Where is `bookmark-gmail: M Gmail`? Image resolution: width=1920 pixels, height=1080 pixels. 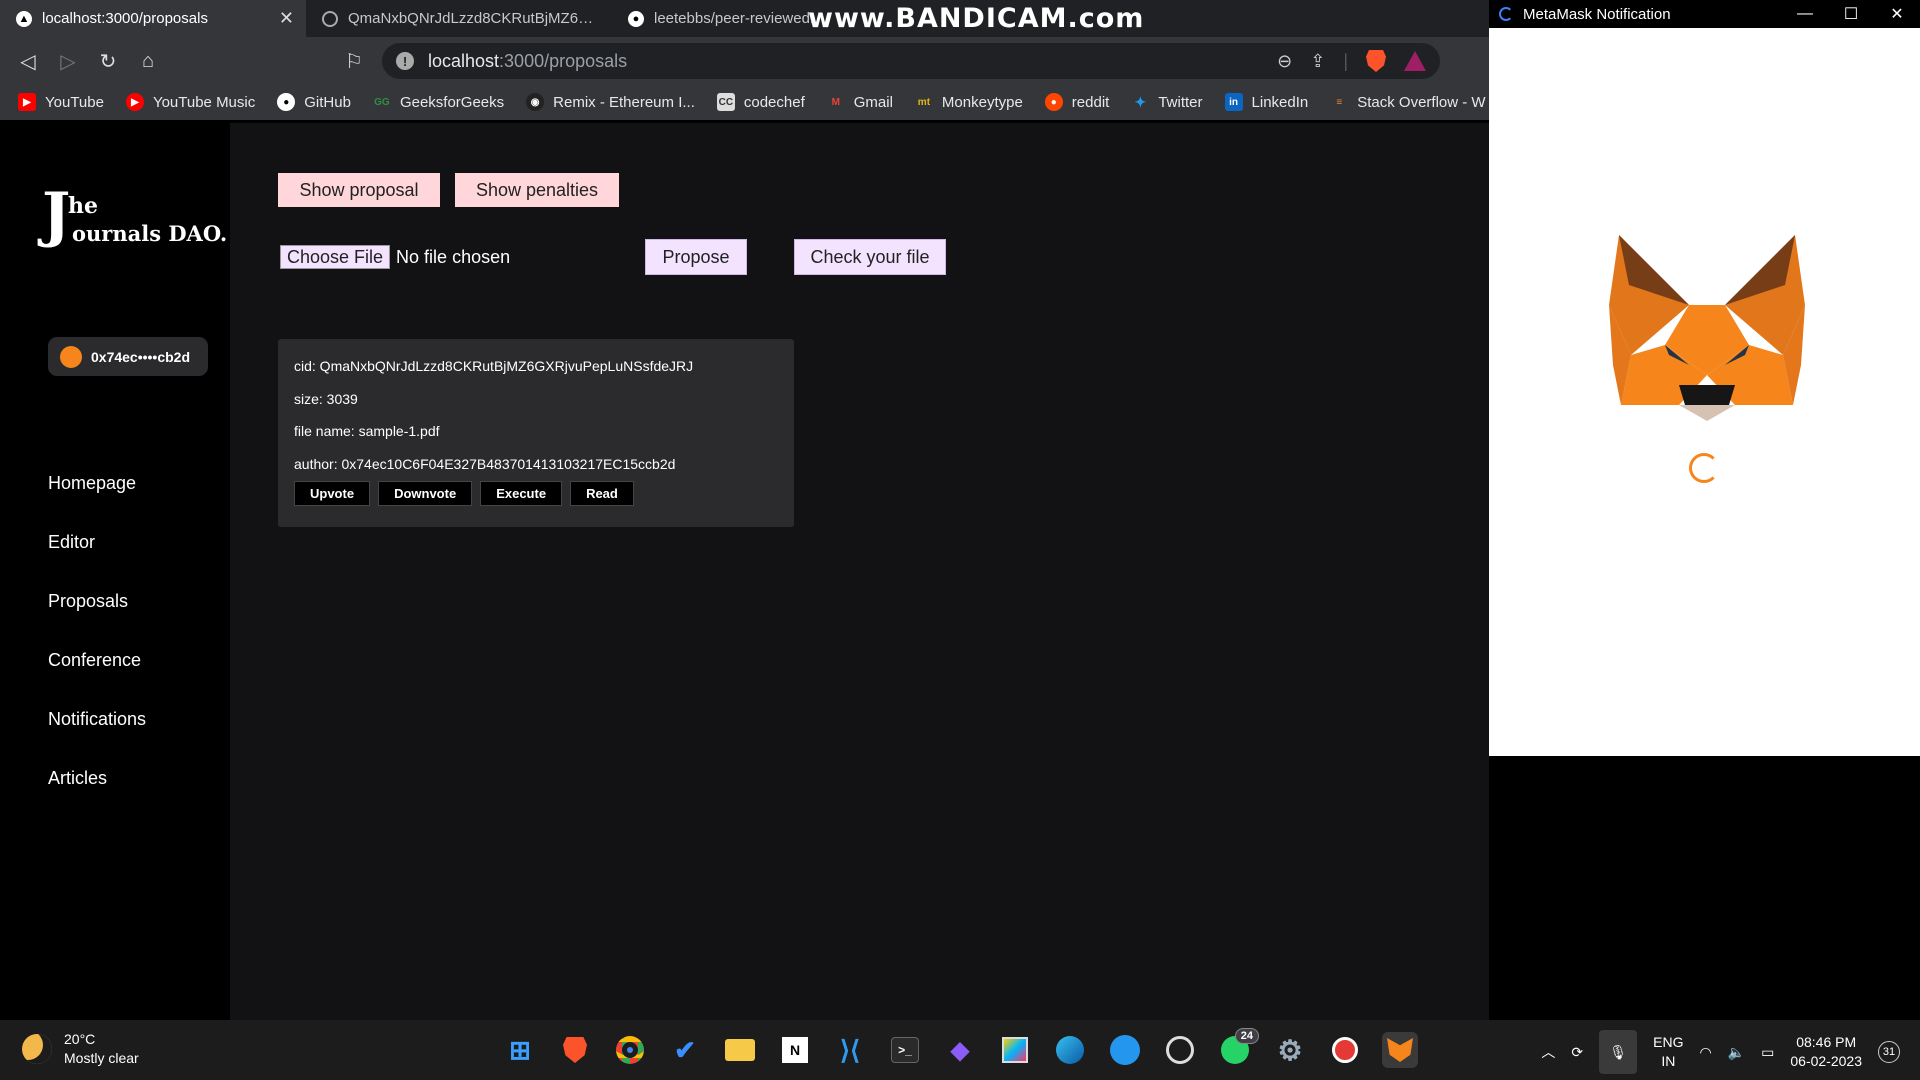 bookmark-gmail: M Gmail is located at coordinates (860, 102).